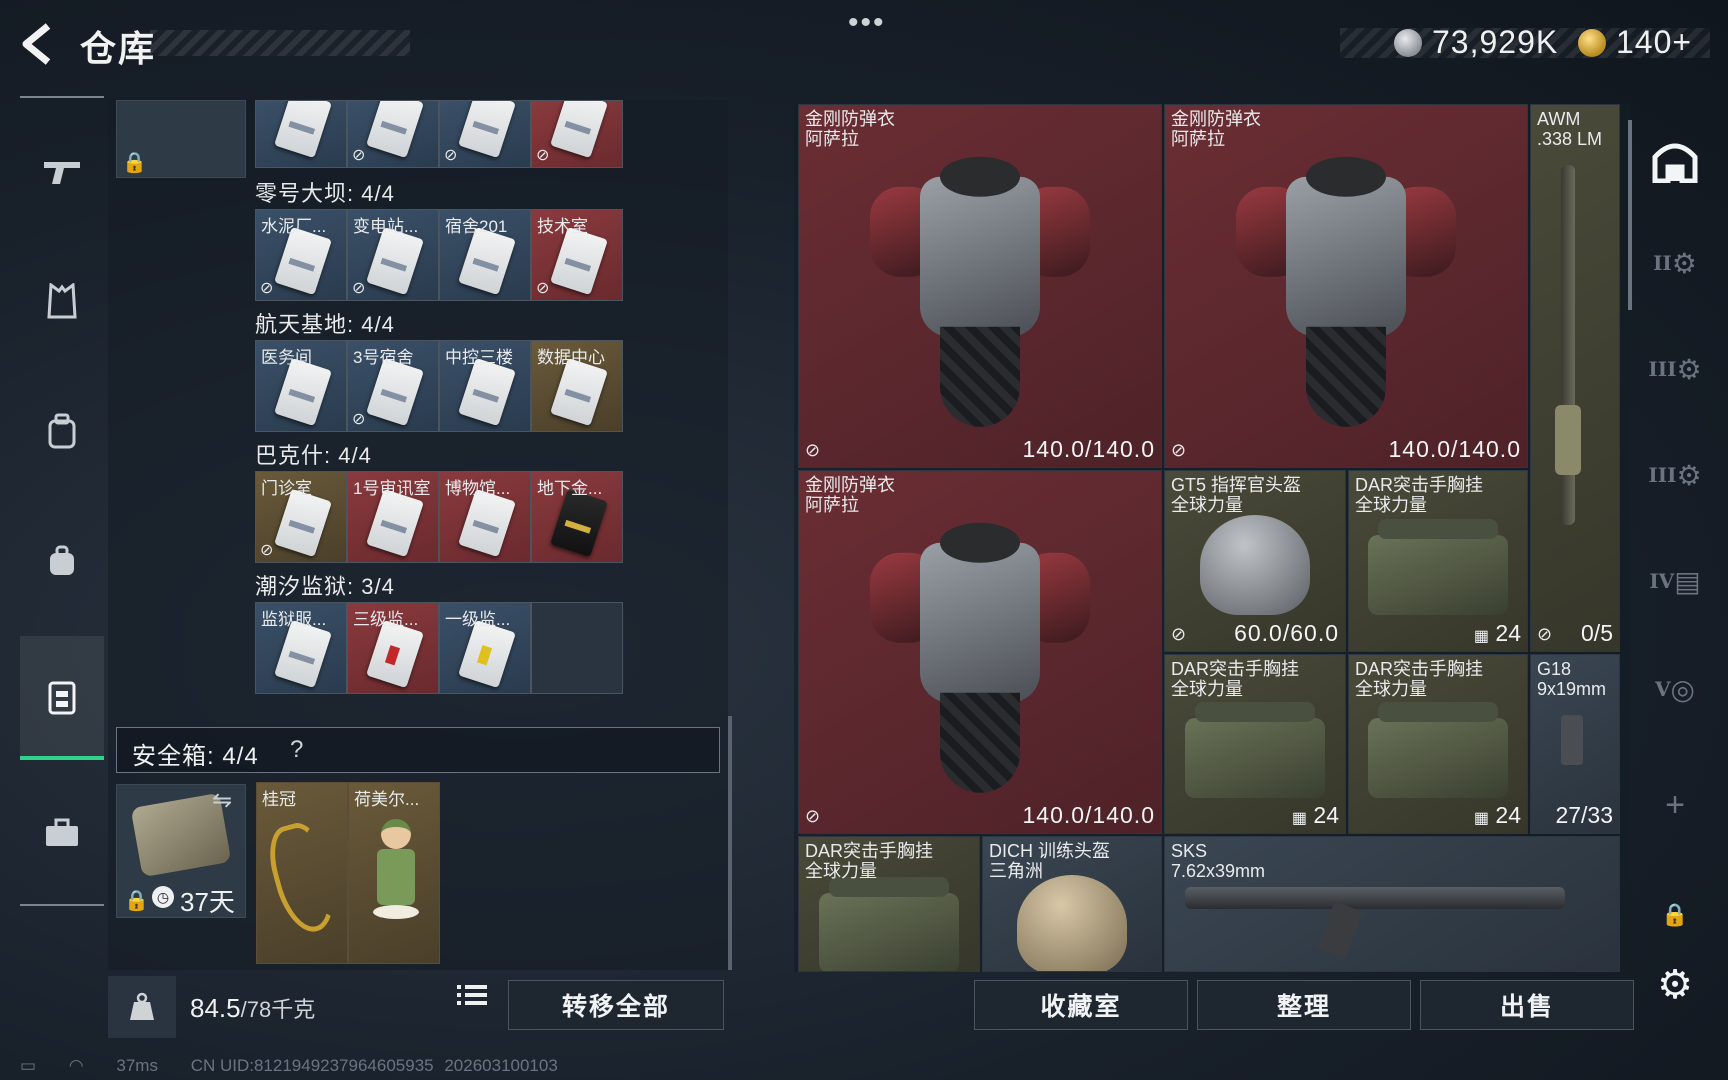  I want to click on weight-readout: 84.5/78千克, so click(252, 1008).